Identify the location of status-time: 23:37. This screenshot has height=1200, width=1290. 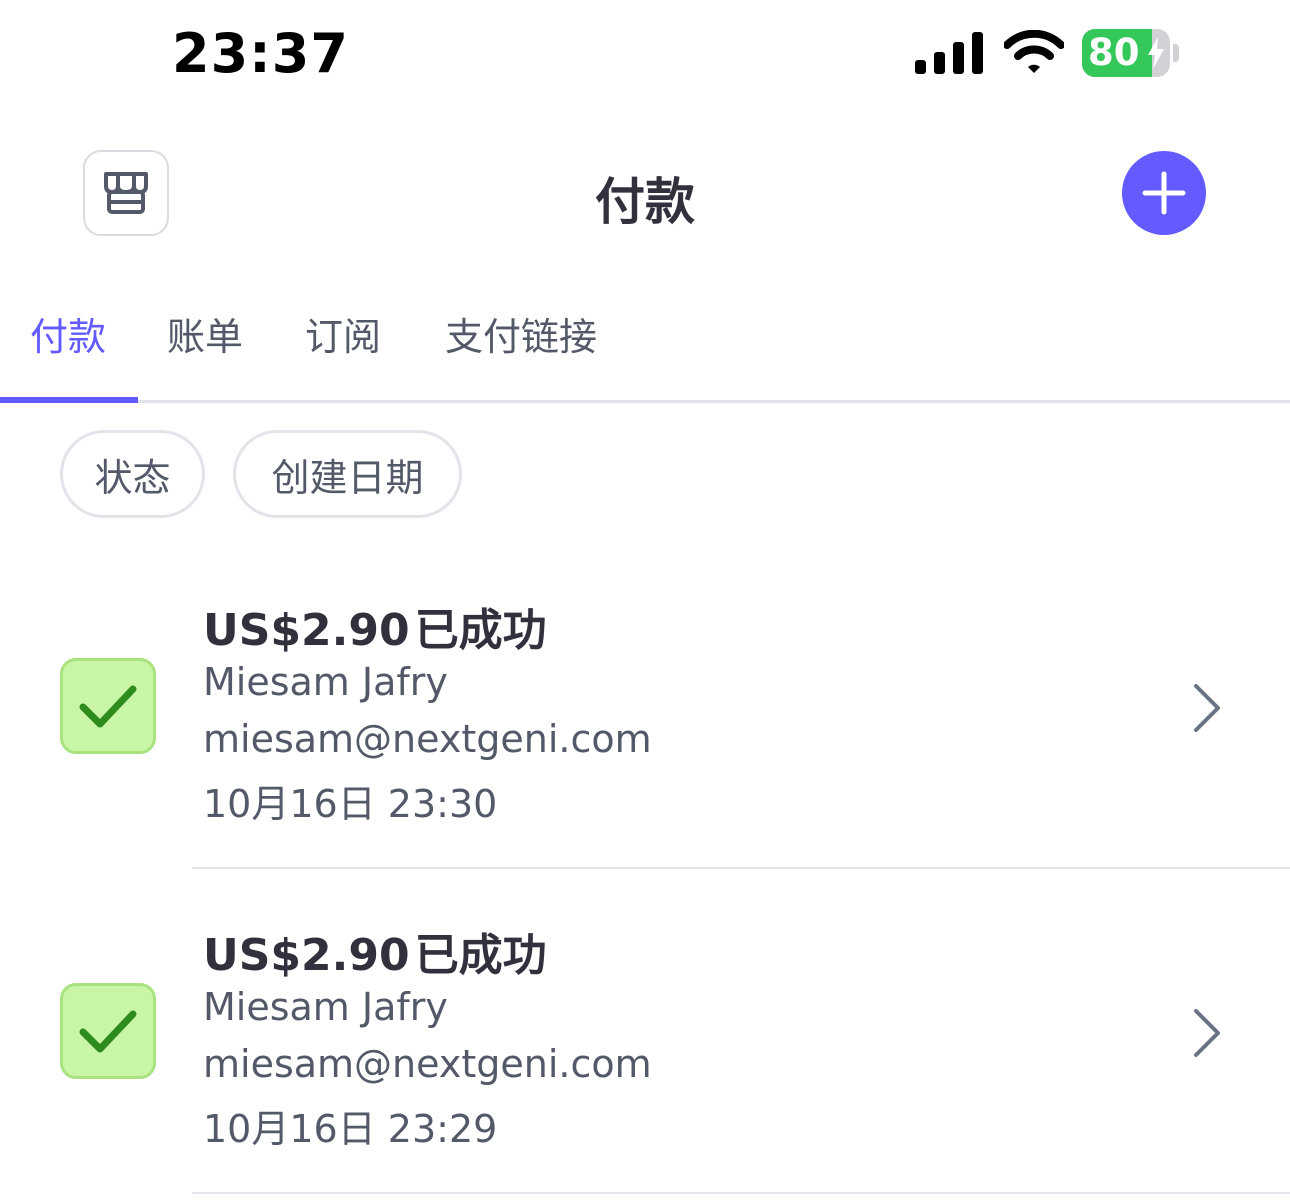
(260, 53).